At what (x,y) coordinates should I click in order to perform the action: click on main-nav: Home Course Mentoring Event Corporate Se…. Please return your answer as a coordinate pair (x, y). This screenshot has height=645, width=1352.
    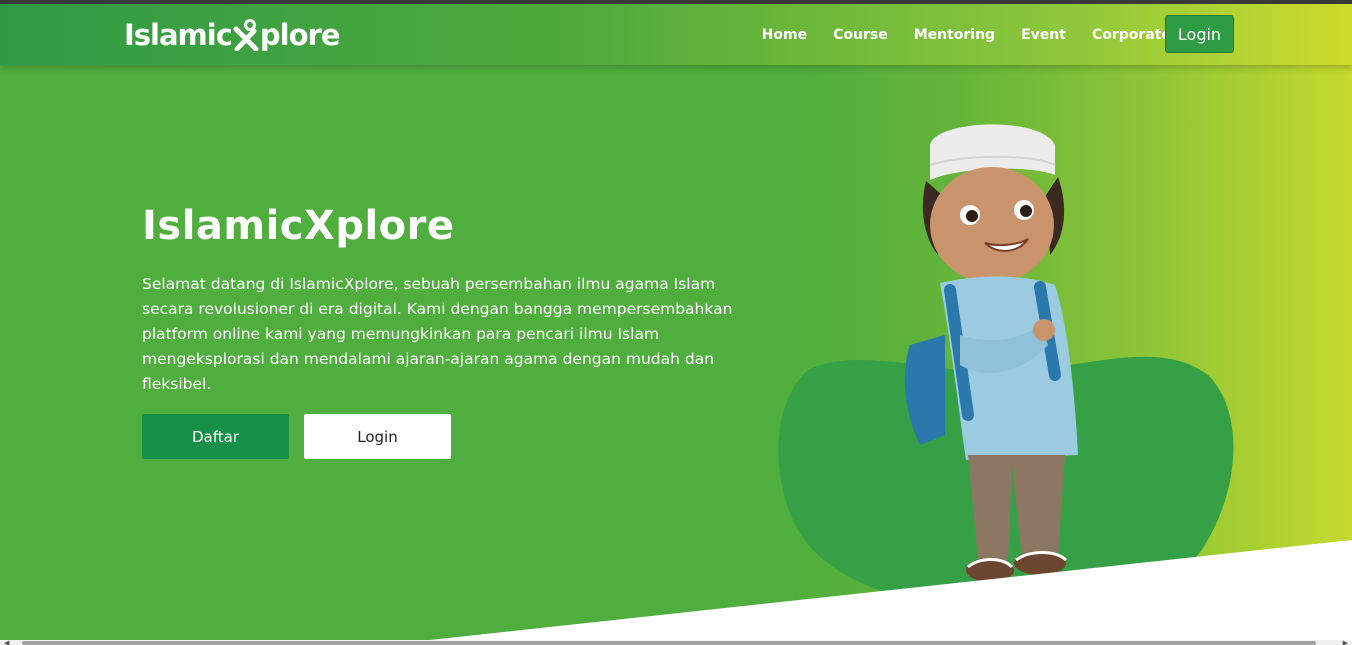
    Looking at the image, I should click on (985, 34).